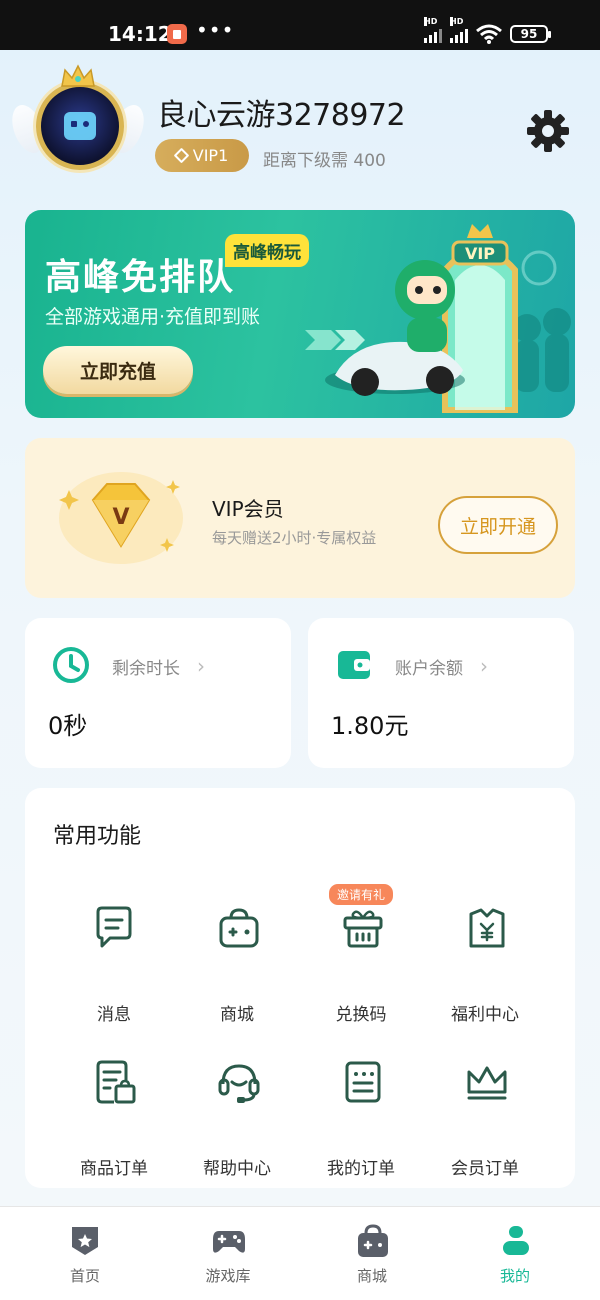 This screenshot has height=1300, width=600. What do you see at coordinates (361, 1169) in the screenshot?
I see `func-label: 我的订单` at bounding box center [361, 1169].